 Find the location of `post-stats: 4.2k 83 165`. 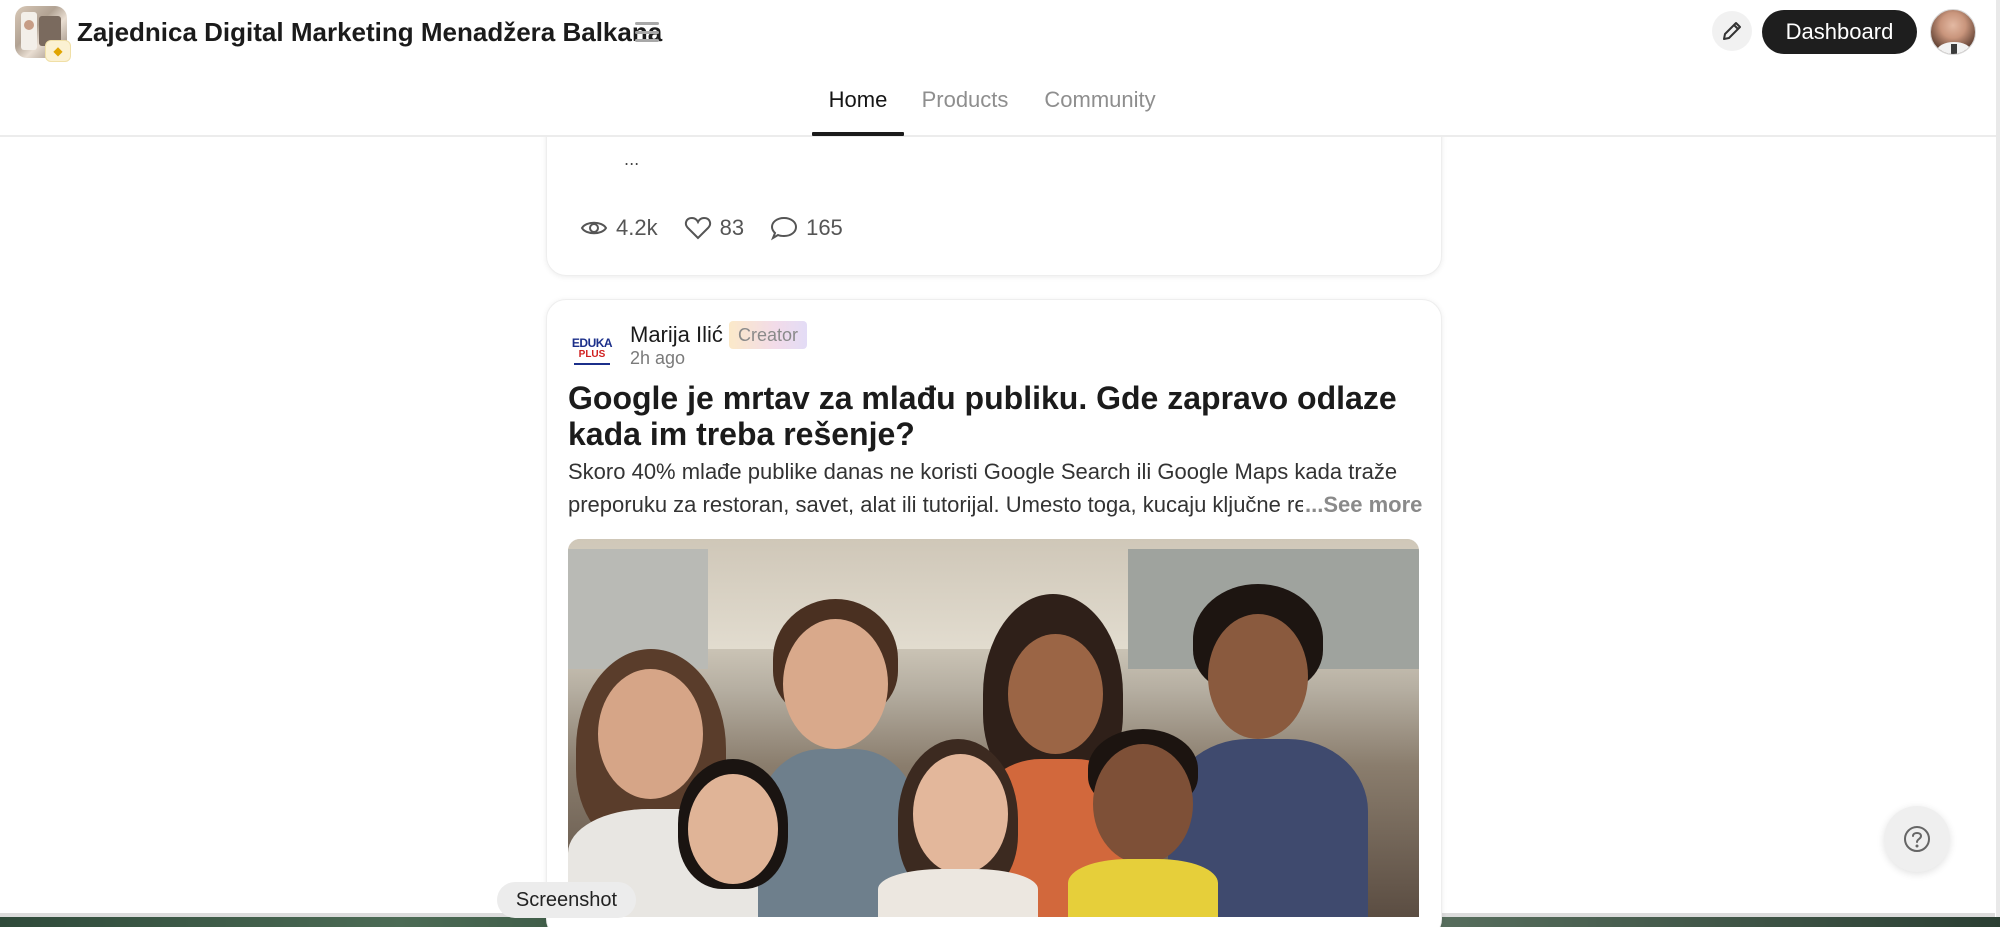

post-stats: 4.2k 83 165 is located at coordinates (724, 228).